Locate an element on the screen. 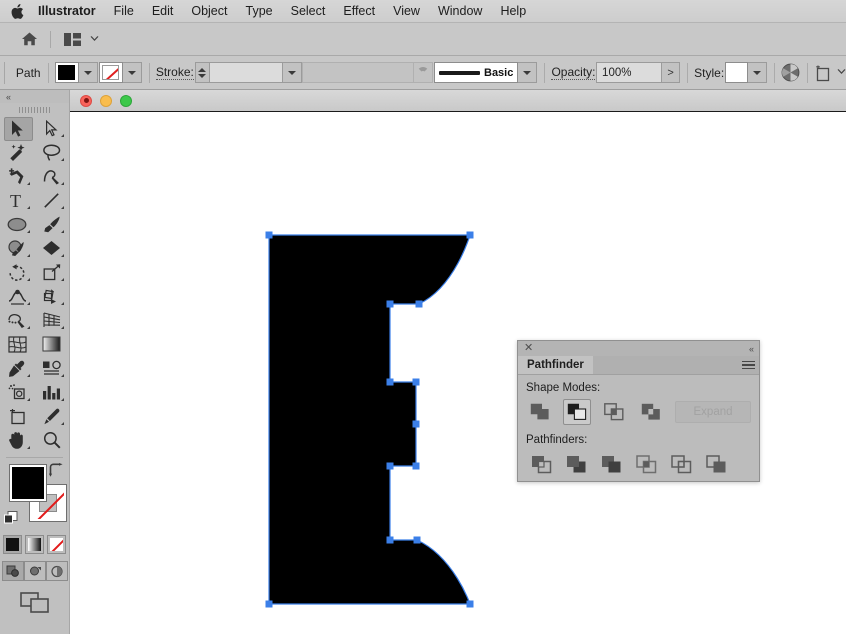 This screenshot has height=634, width=846. mesh-tool is located at coordinates (17, 344).